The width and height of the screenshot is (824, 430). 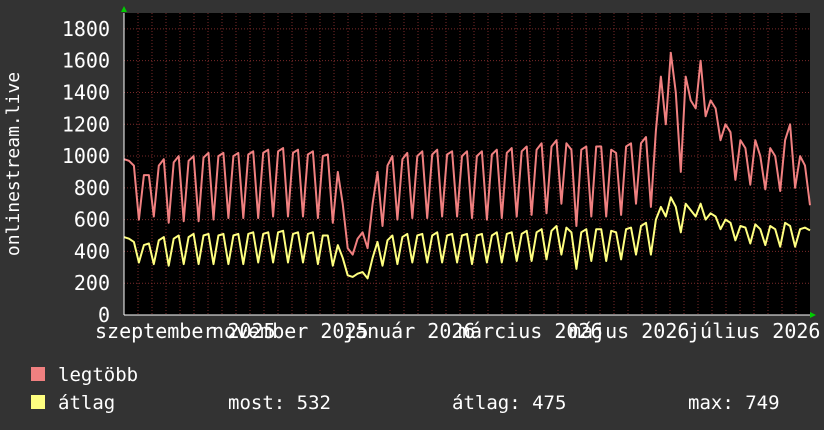 I want to click on x-tick-label: január 2026, so click(x=409, y=331).